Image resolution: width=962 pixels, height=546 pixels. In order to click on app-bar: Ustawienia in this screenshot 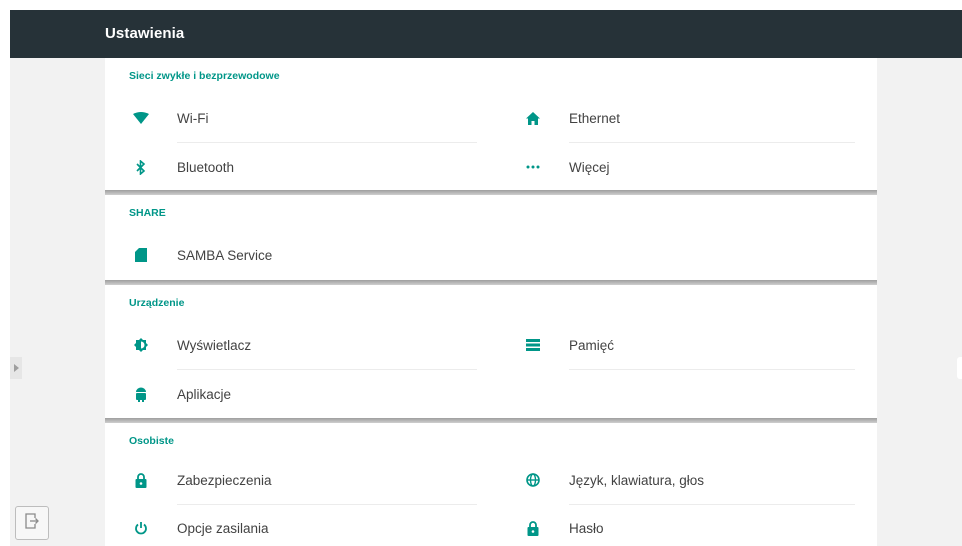, I will do `click(486, 34)`.